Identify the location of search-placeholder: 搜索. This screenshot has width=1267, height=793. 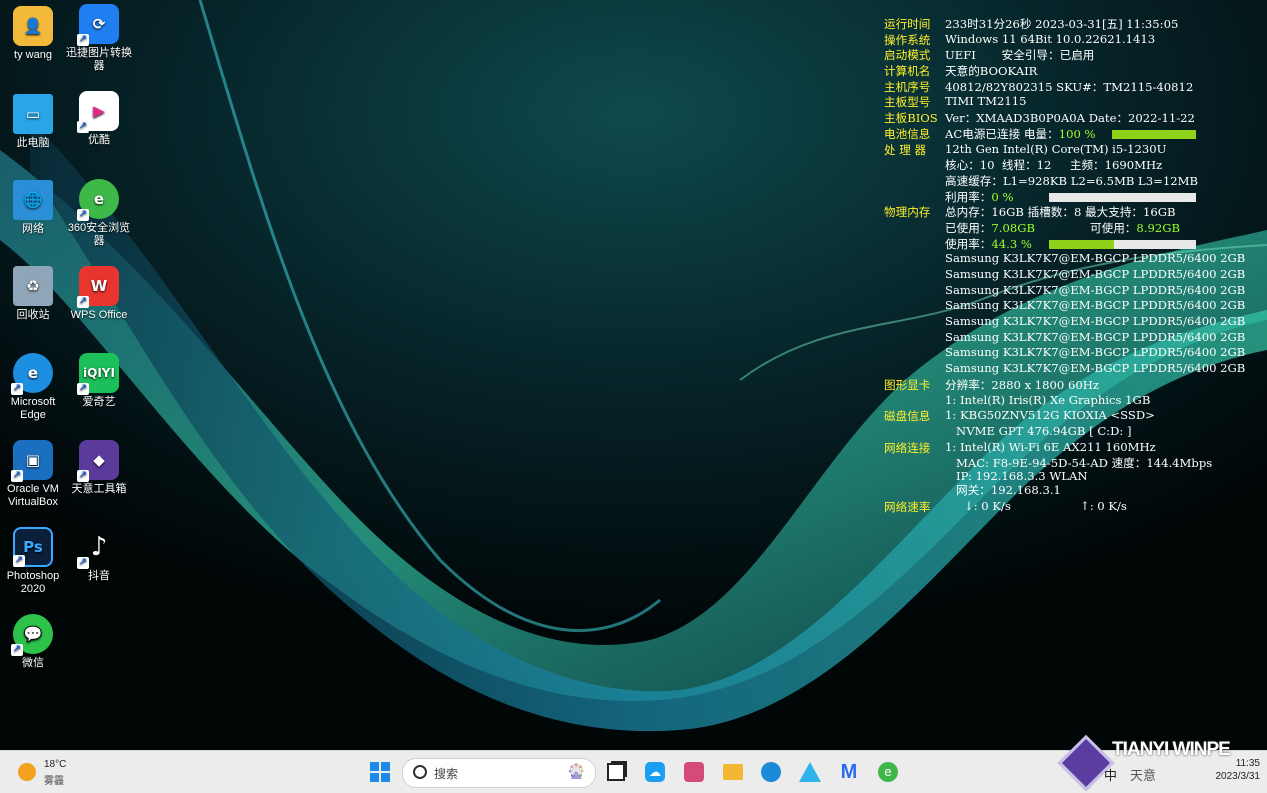
(446, 774).